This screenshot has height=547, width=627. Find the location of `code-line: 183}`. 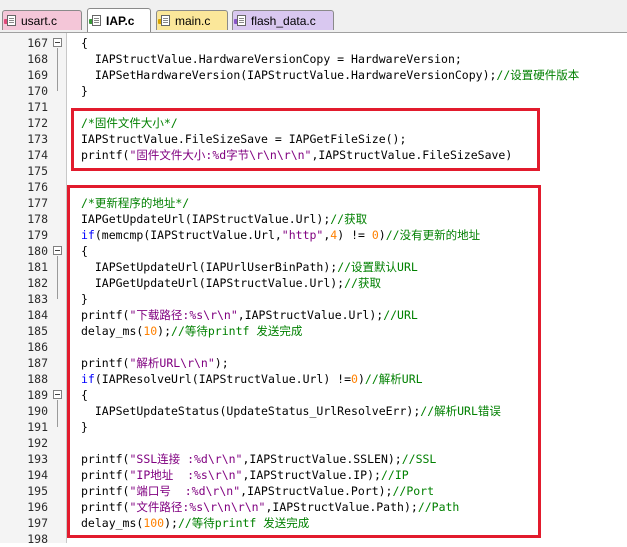

code-line: 183} is located at coordinates (313, 299).